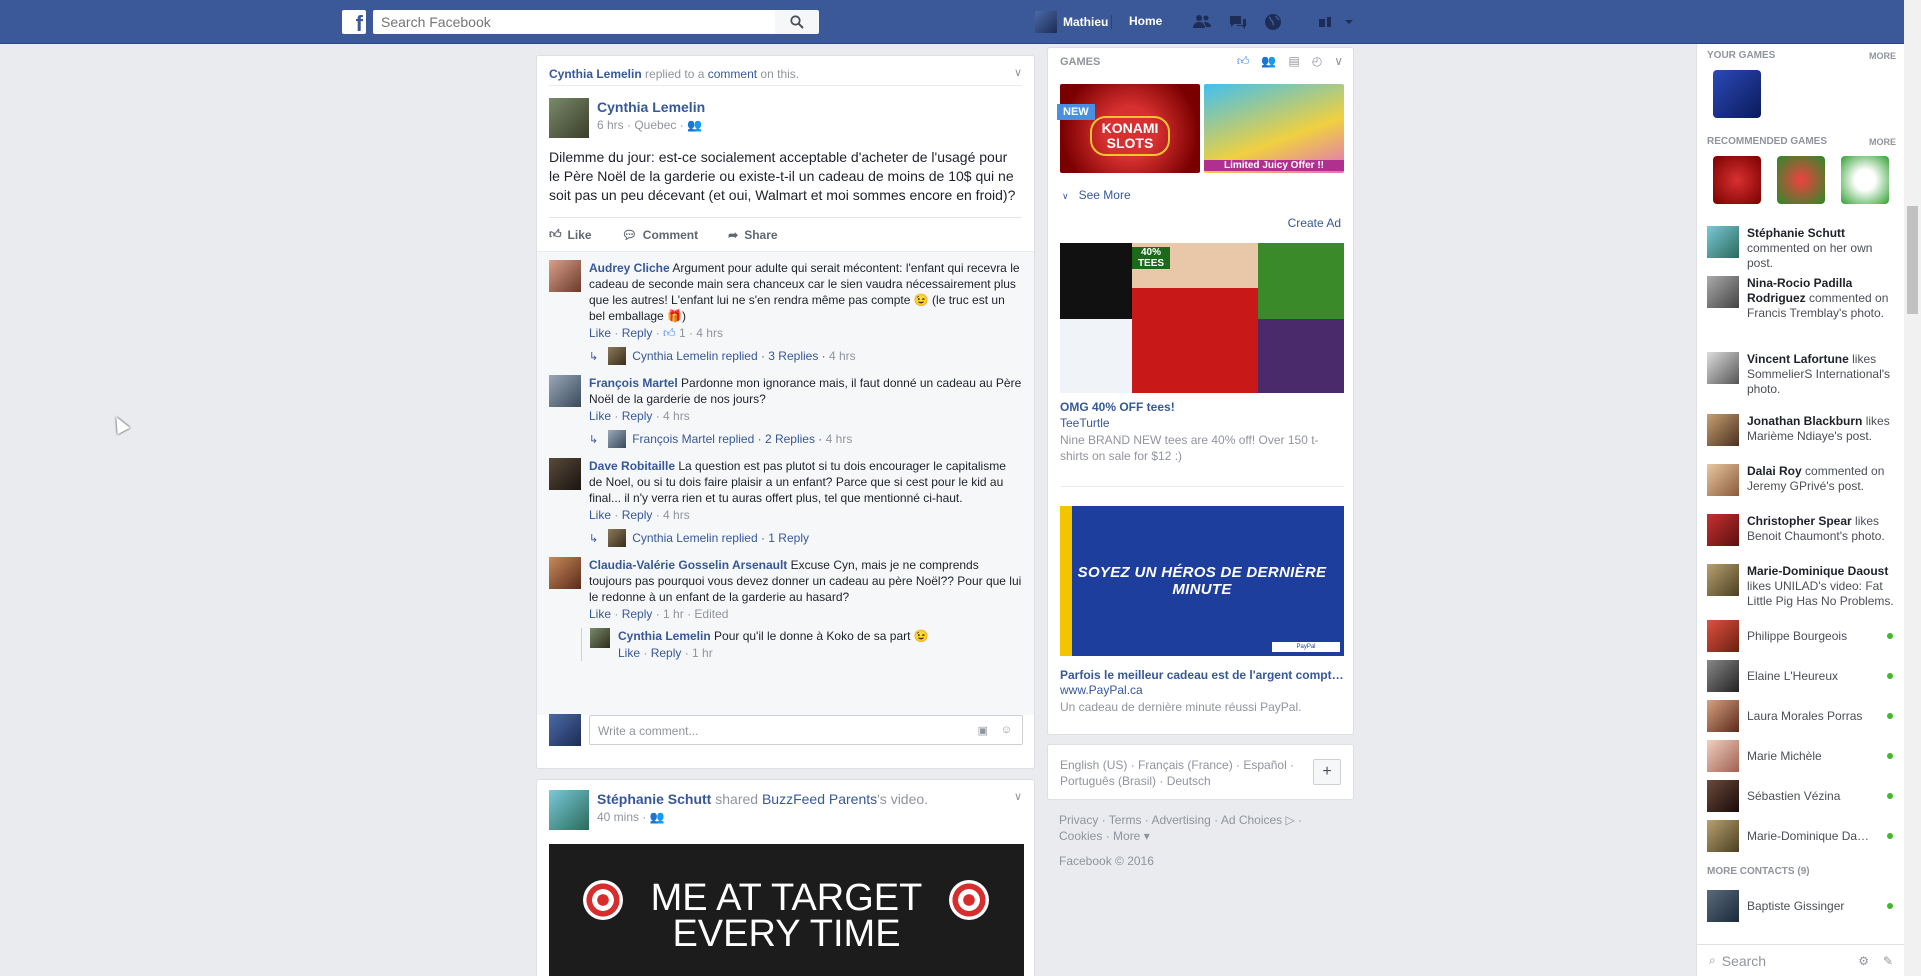 Image resolution: width=1921 pixels, height=976 pixels. I want to click on chat-contact: Sébastien Vézina, so click(1802, 796).